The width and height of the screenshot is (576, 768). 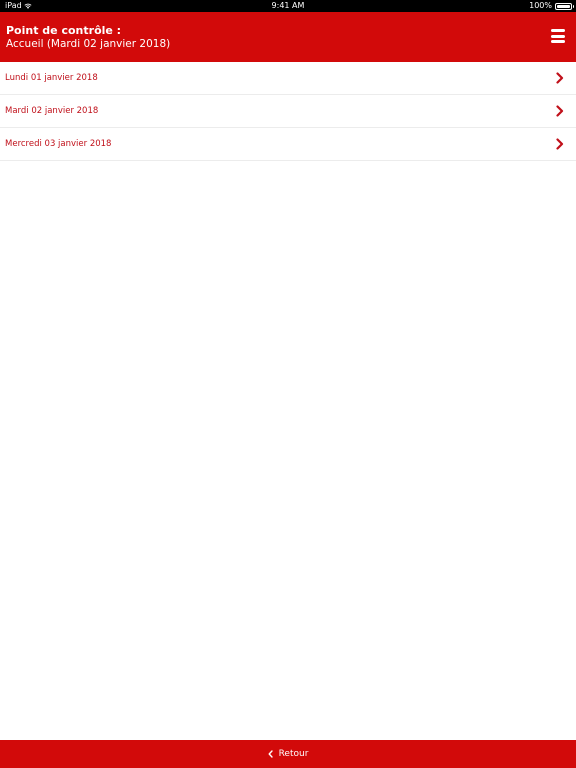 What do you see at coordinates (558, 30) in the screenshot?
I see `menu-bar-top` at bounding box center [558, 30].